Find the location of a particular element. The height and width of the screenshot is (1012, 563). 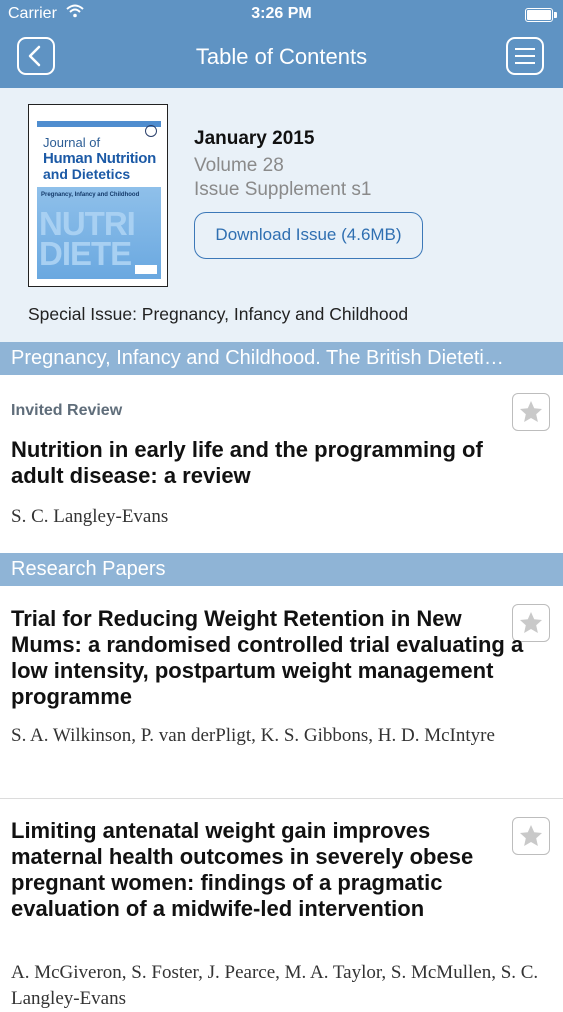

menu-button is located at coordinates (525, 56).